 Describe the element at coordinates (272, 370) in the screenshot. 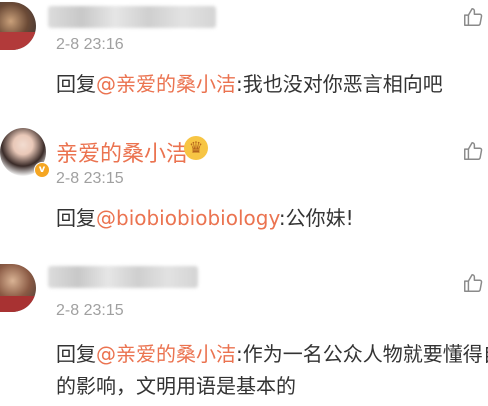

I see `comment-body: 回复@亲爱的桑小洁:作为一名公众人物就要懂得自己的影响，文明用语是基本的` at that location.